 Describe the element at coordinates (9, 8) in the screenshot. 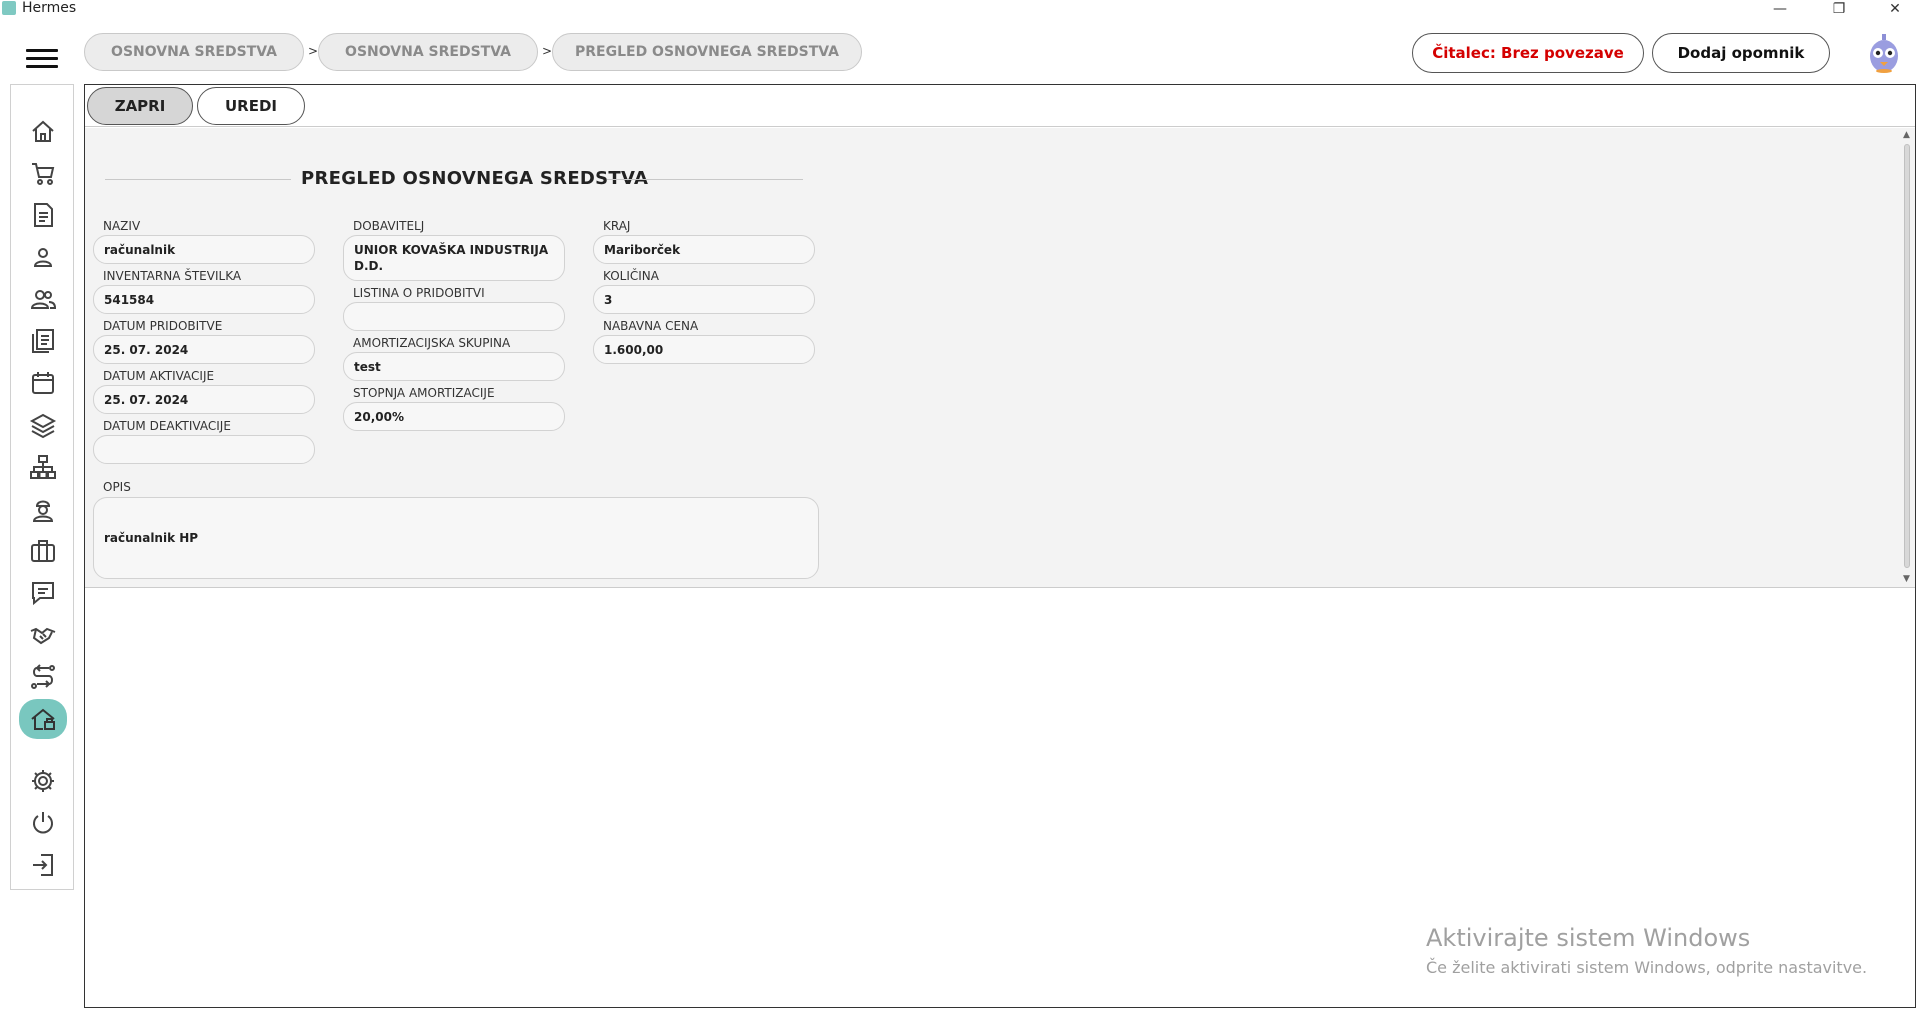

I see `app-logo-icon` at that location.